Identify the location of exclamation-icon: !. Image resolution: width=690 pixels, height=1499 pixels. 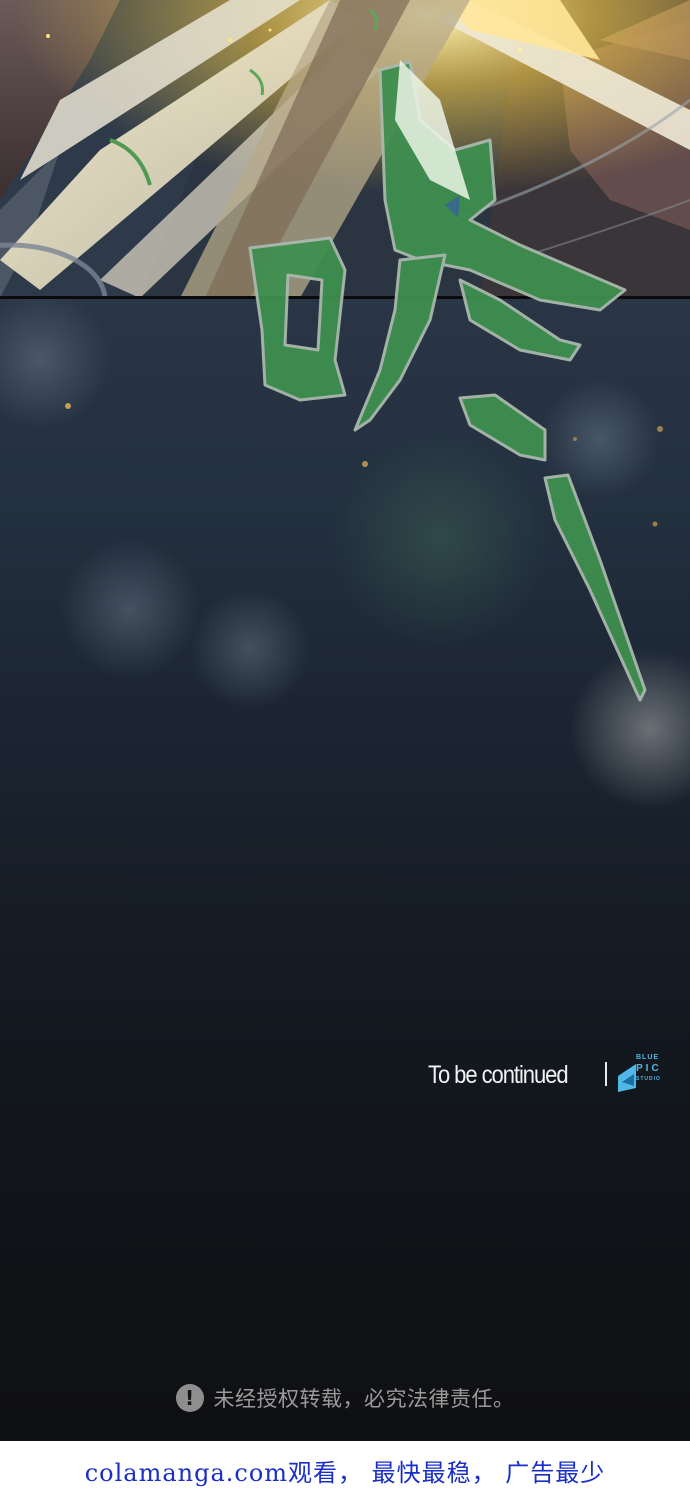
(189, 1398).